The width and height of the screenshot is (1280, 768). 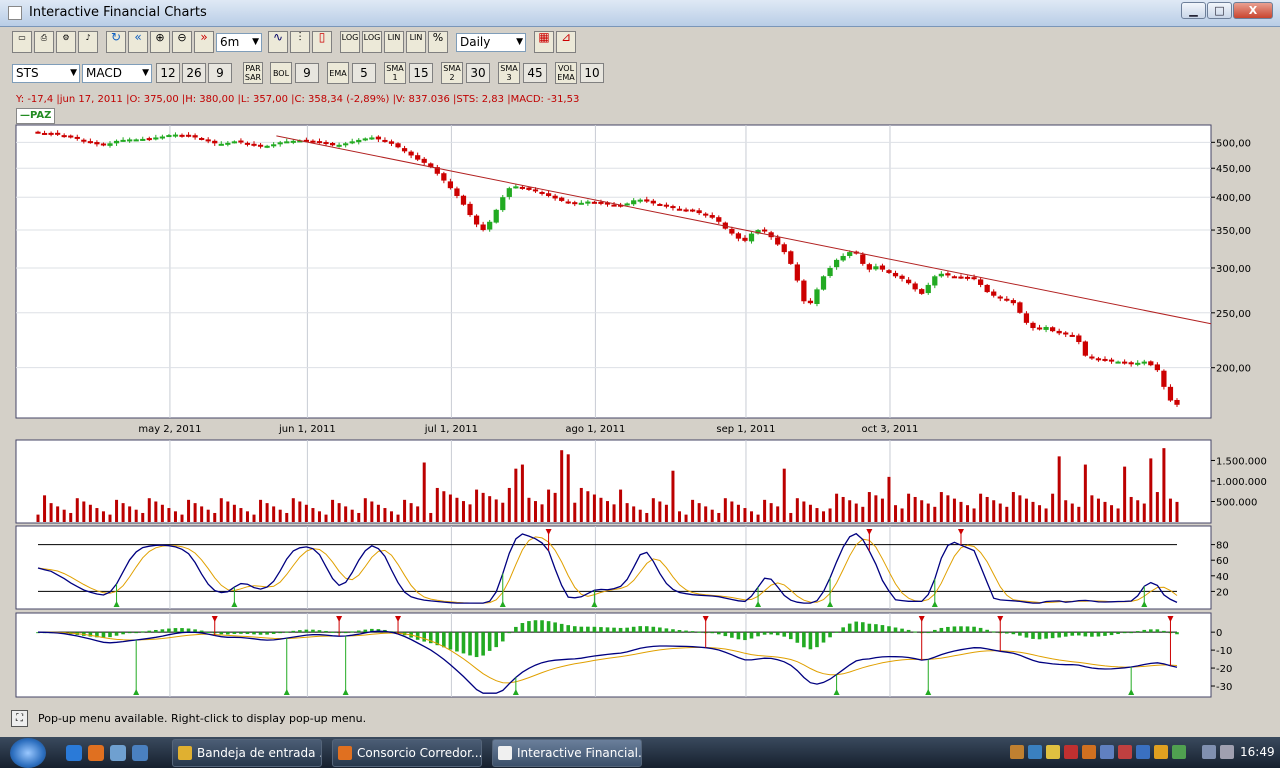 What do you see at coordinates (19, 718) in the screenshot?
I see `fullscreen-icon: ⛶` at bounding box center [19, 718].